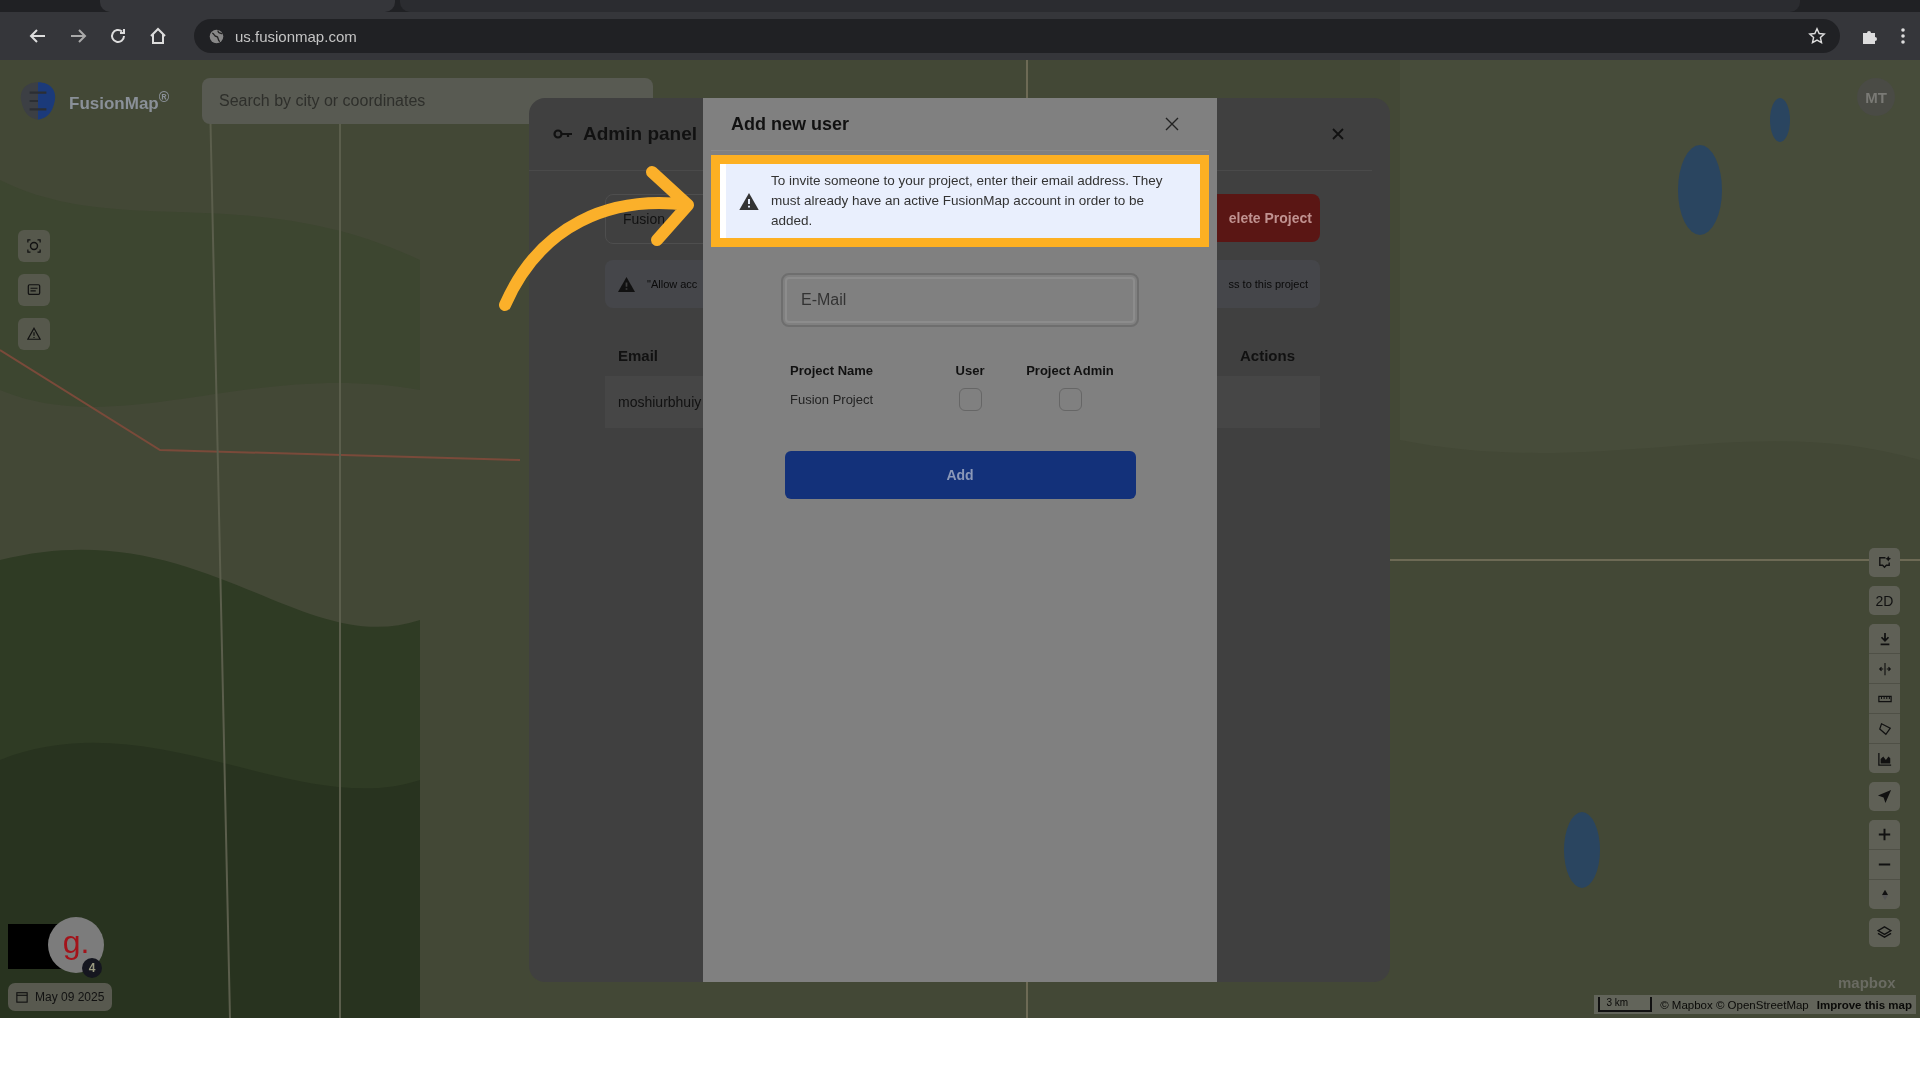  What do you see at coordinates (790, 124) in the screenshot?
I see `dialog-title: Add new user` at bounding box center [790, 124].